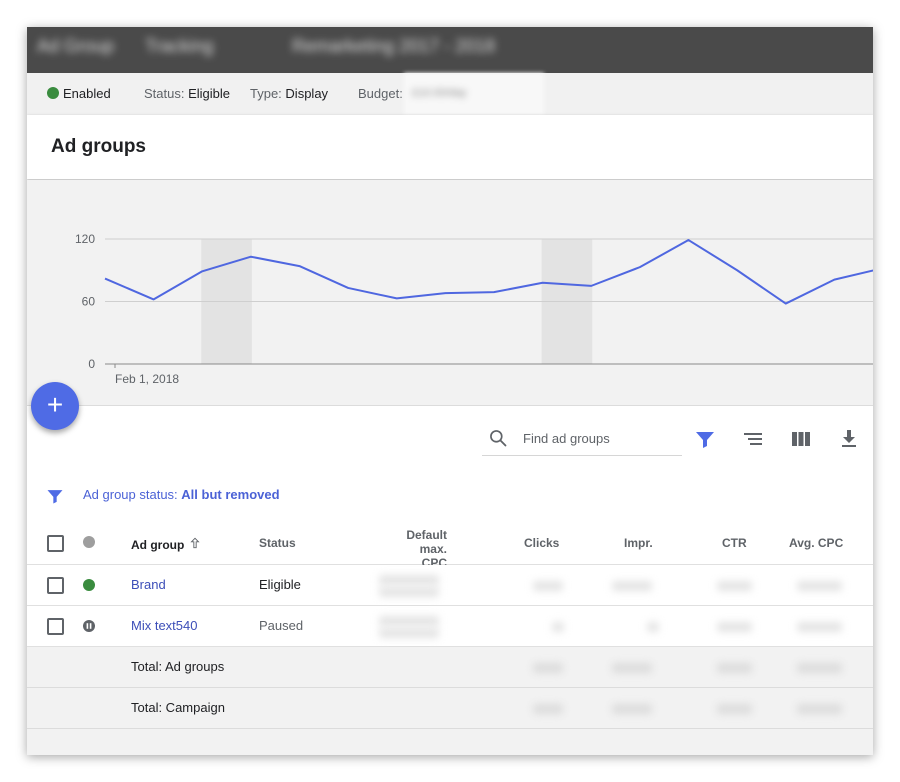  Describe the element at coordinates (75, 46) in the screenshot. I see `breadcrumb-item-1: Ad Group` at that location.